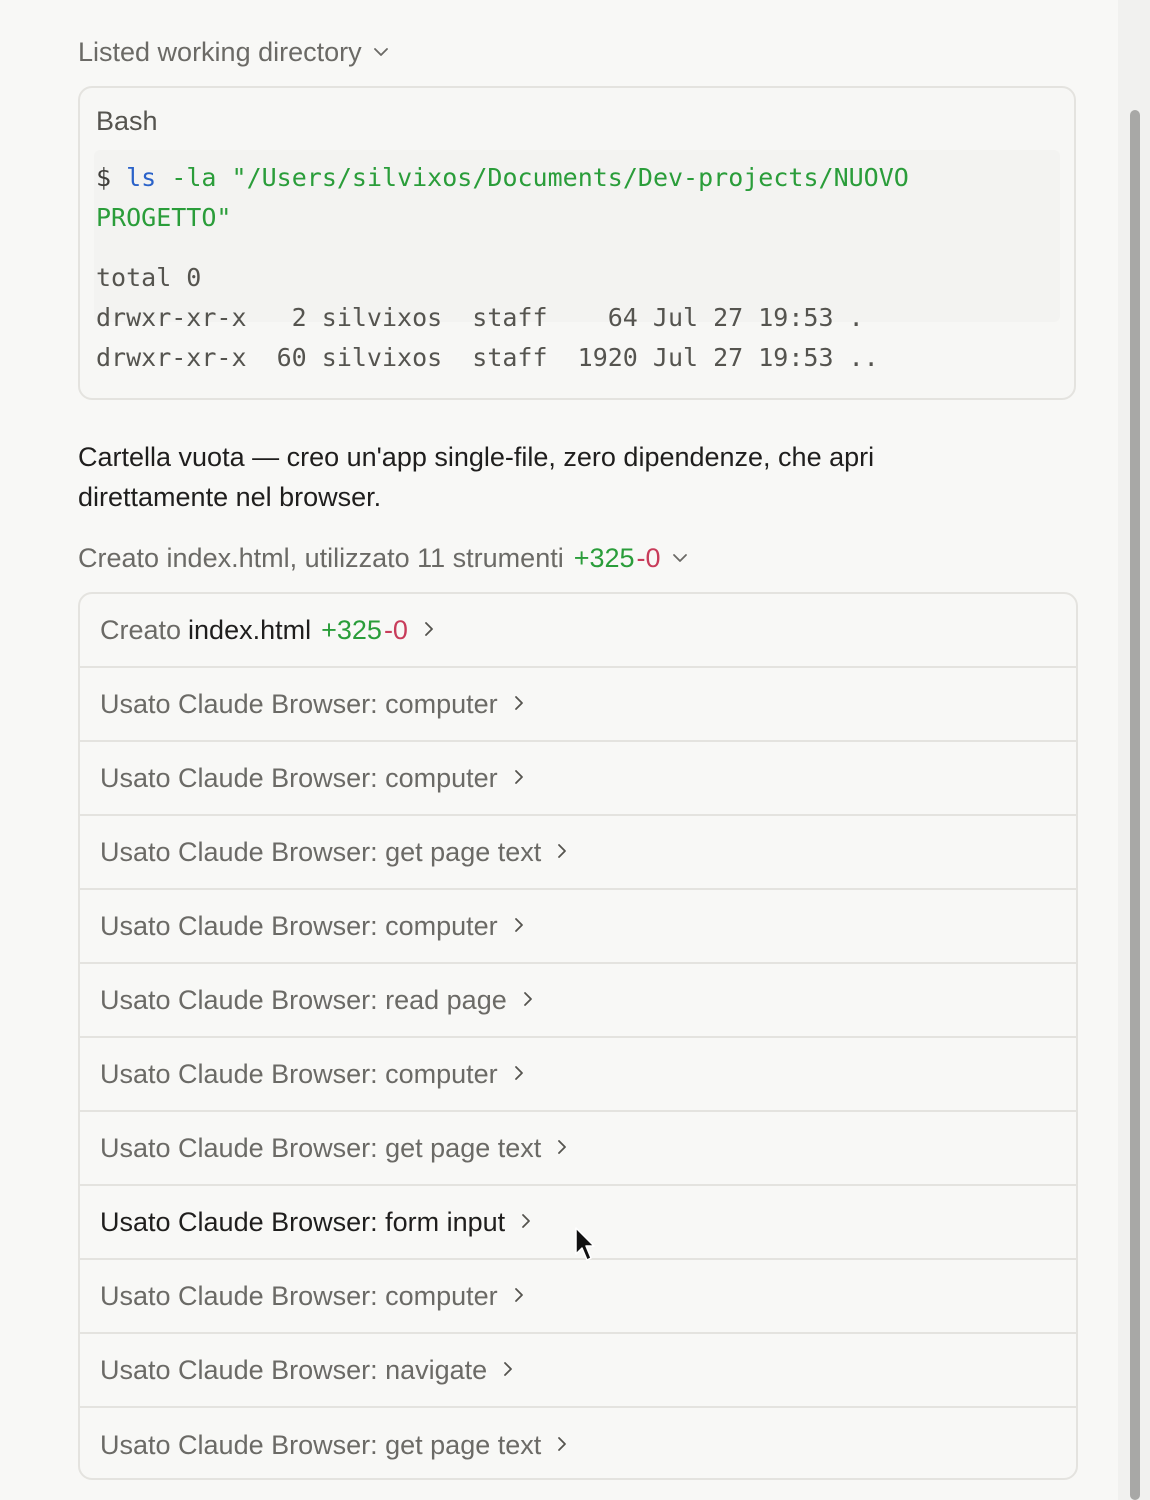 The width and height of the screenshot is (1150, 1500). Describe the element at coordinates (104, 177) in the screenshot. I see `command-prompt: $` at that location.